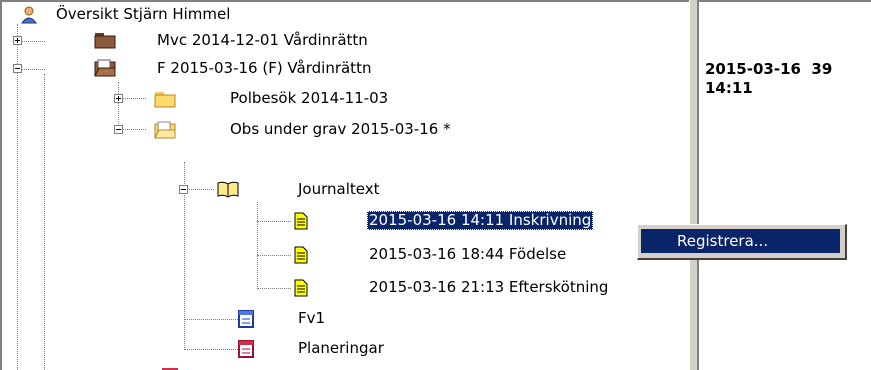 Image resolution: width=871 pixels, height=370 pixels. I want to click on collapse-toggle-obs, so click(118, 129).